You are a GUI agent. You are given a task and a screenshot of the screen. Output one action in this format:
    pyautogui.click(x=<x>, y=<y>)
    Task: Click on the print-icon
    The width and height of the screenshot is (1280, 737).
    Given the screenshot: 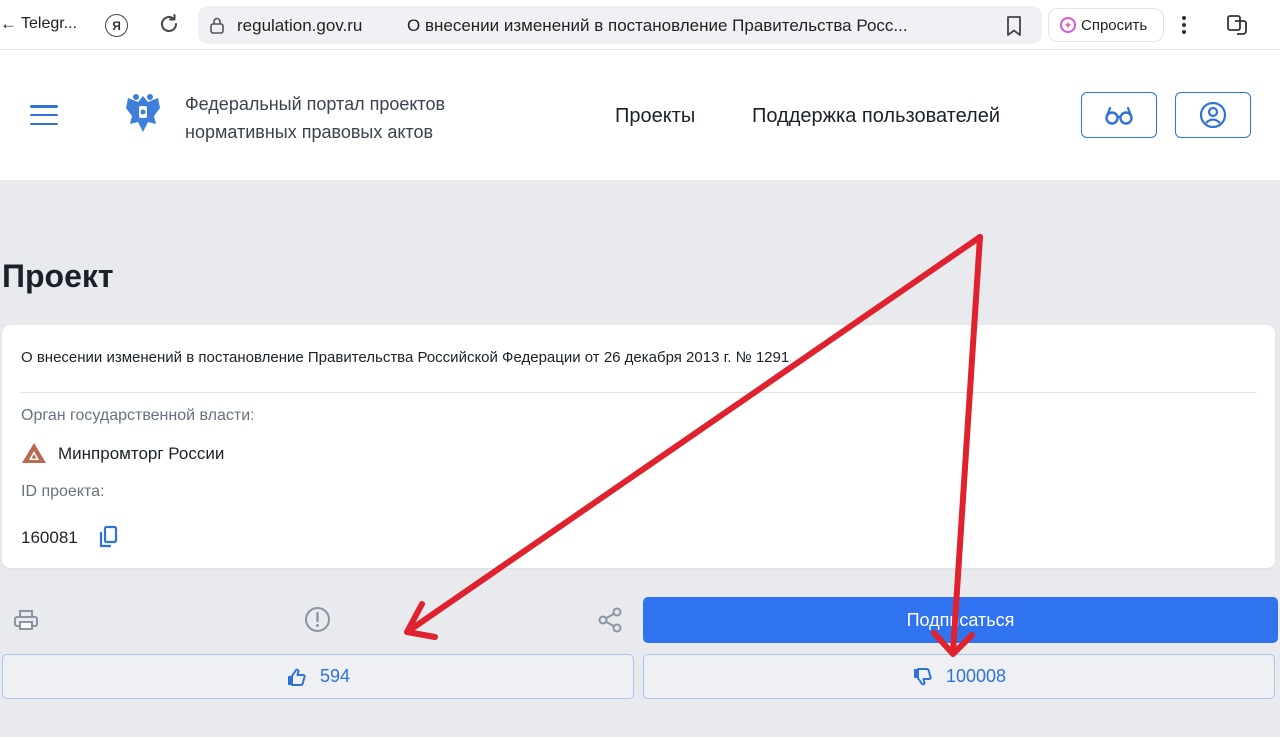 What is the action you would take?
    pyautogui.click(x=26, y=620)
    